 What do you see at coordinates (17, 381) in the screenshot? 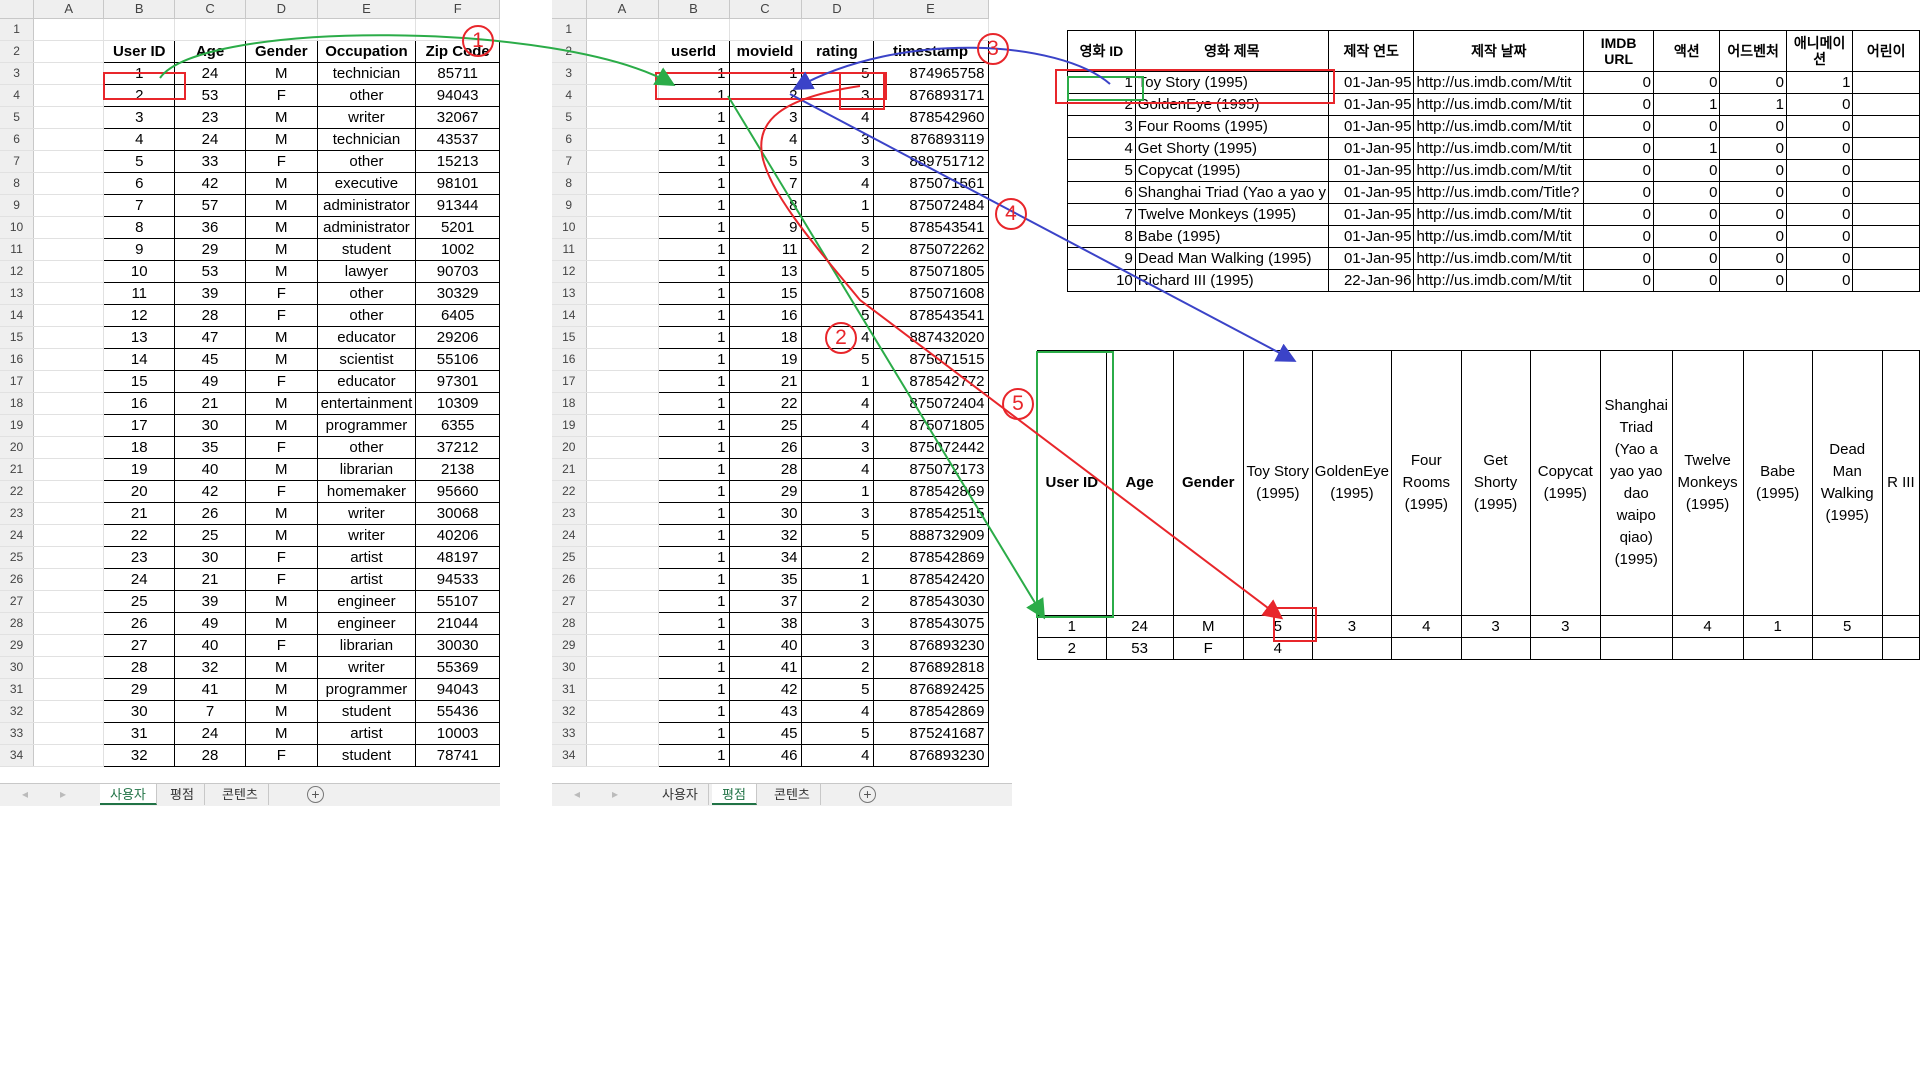
I see `row-number: 17` at bounding box center [17, 381].